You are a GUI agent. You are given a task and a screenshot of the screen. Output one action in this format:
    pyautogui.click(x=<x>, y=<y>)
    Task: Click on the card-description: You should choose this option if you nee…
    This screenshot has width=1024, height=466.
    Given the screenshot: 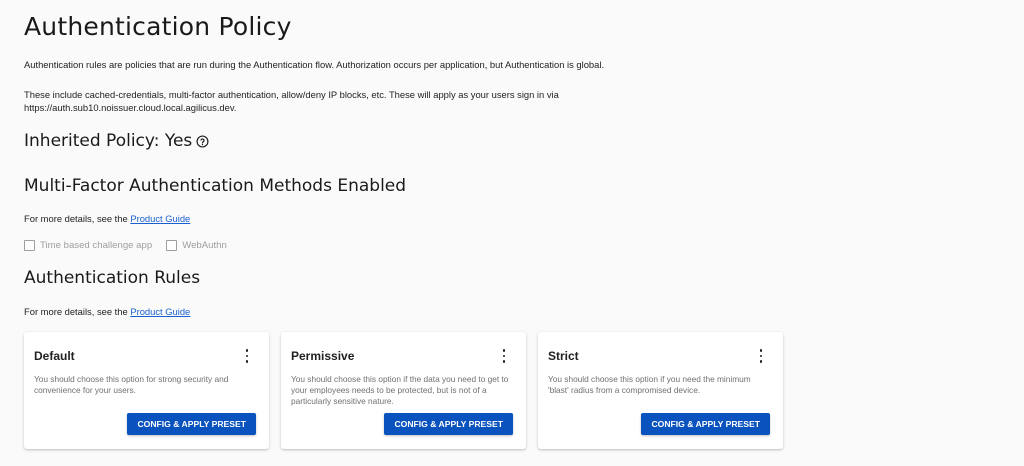 What is the action you would take?
    pyautogui.click(x=649, y=384)
    